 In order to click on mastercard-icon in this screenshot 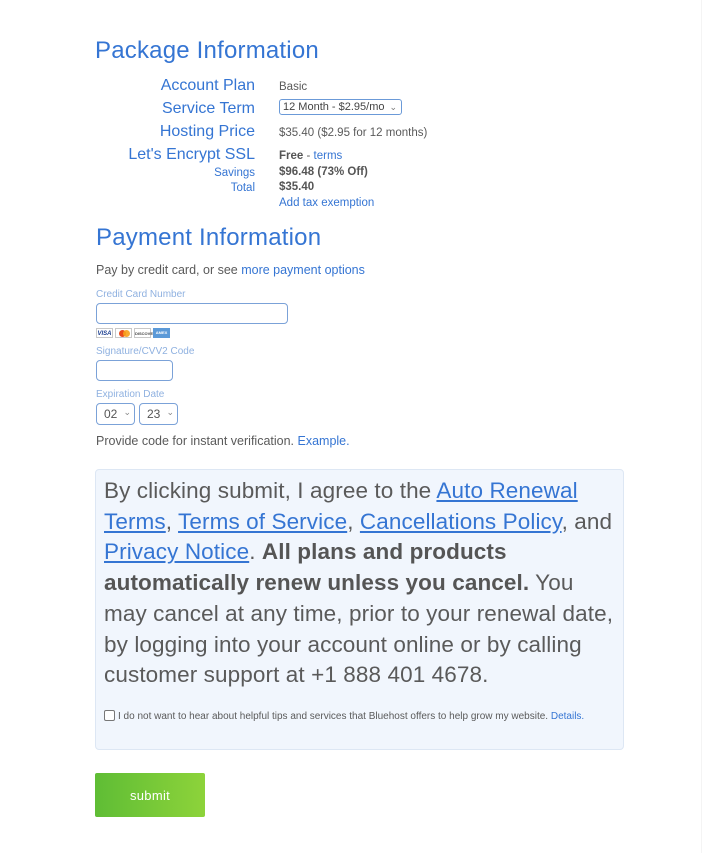, I will do `click(123, 333)`.